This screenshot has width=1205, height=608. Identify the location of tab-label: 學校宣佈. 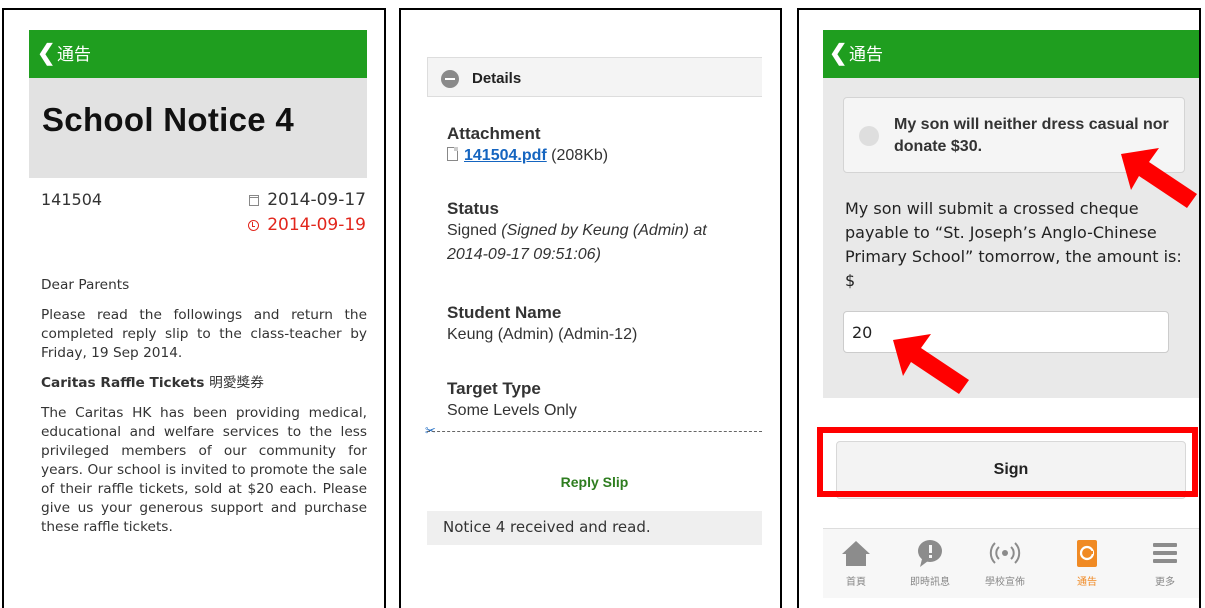
(1005, 582).